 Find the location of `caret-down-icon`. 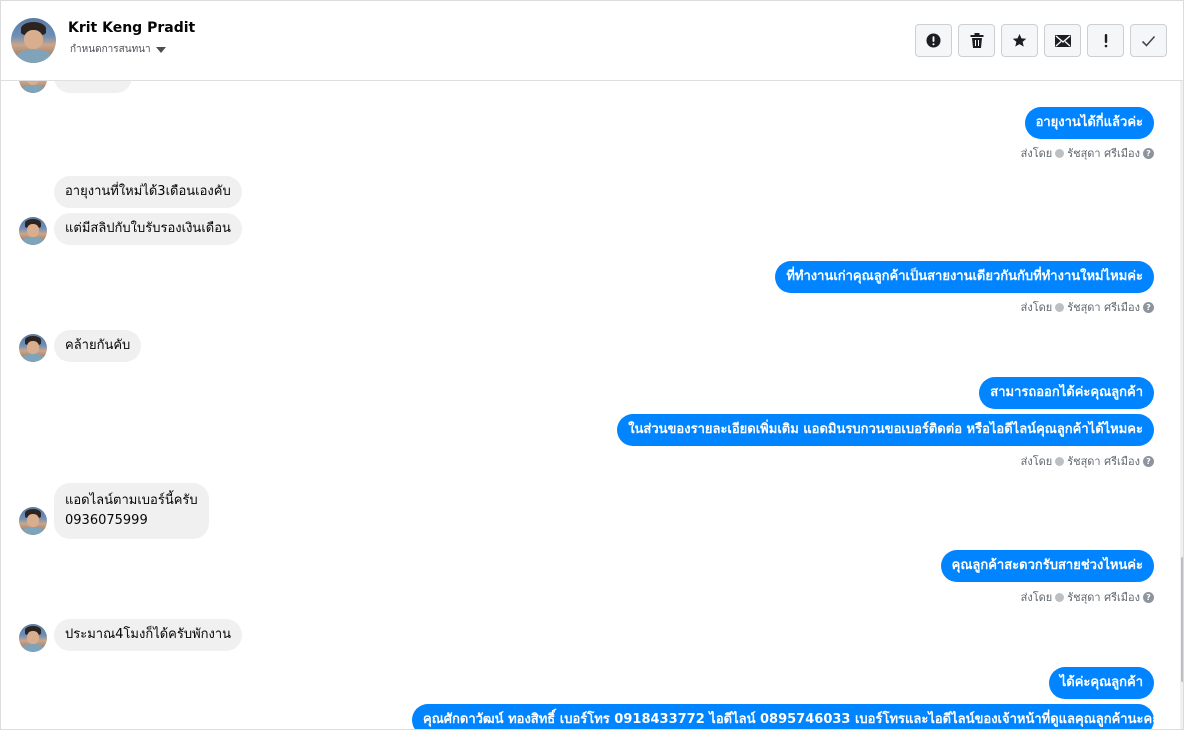

caret-down-icon is located at coordinates (160, 49).